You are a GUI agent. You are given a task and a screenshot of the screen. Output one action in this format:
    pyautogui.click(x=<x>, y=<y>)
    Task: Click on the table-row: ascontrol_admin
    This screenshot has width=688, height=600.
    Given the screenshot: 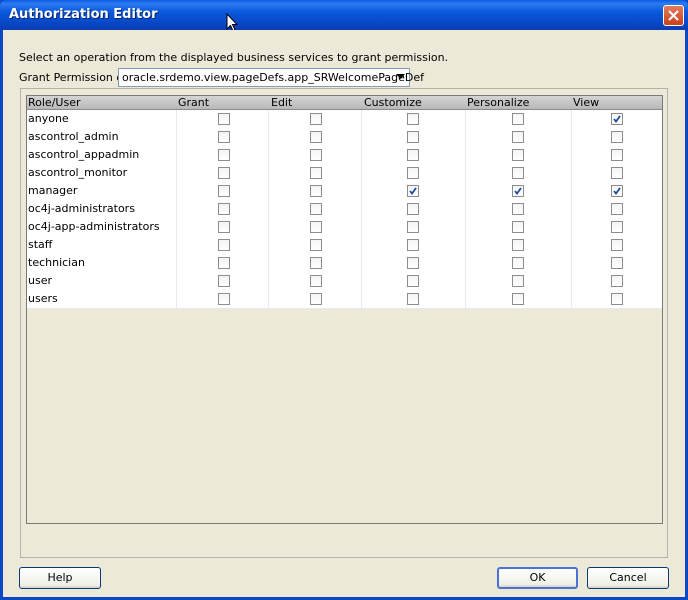 What is the action you would take?
    pyautogui.click(x=344, y=137)
    